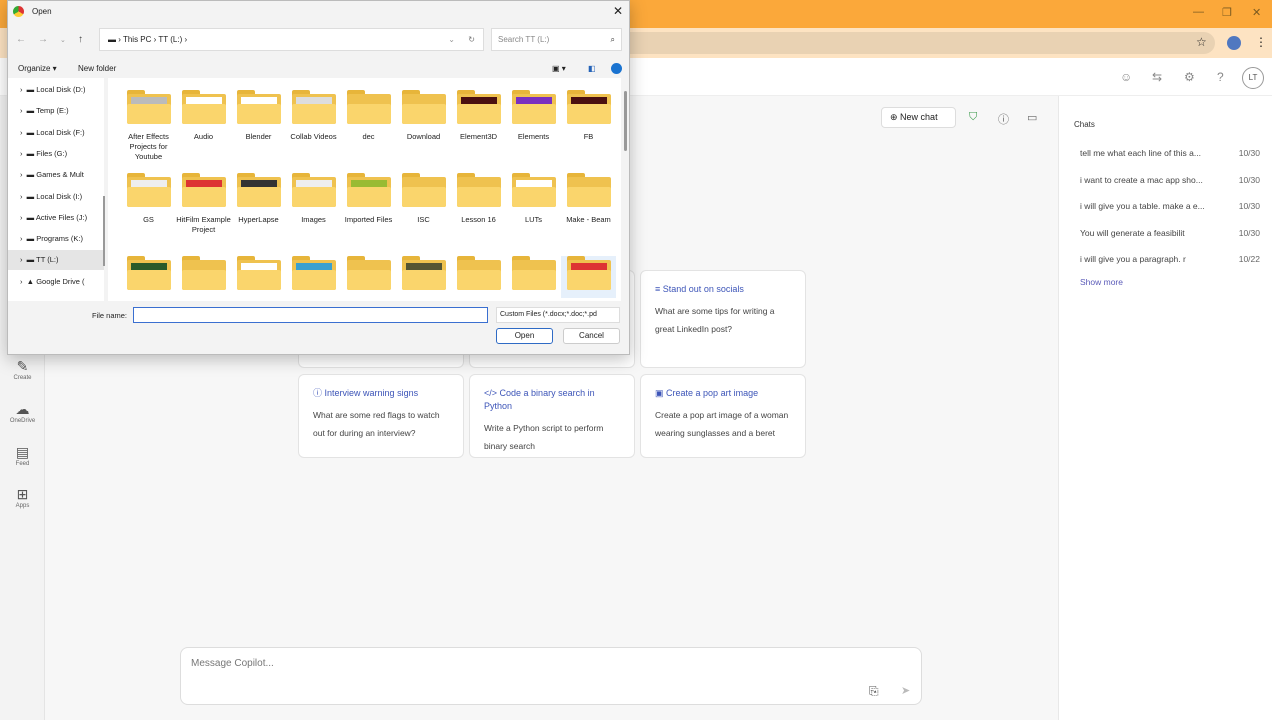 The height and width of the screenshot is (720, 1272). I want to click on tree-item: › ▬ Files (G:), so click(56, 154).